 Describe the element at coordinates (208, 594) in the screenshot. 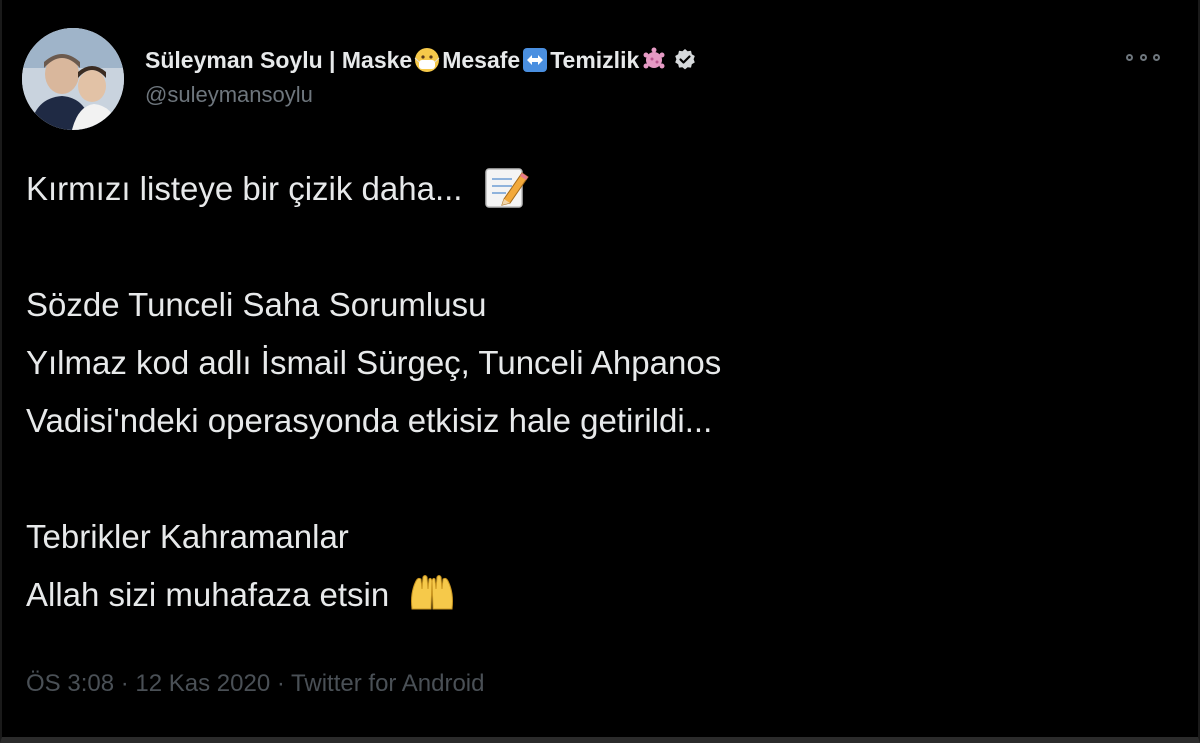

I see `tweet-line-6-text: Allah sizi muhafaza etsin` at that location.